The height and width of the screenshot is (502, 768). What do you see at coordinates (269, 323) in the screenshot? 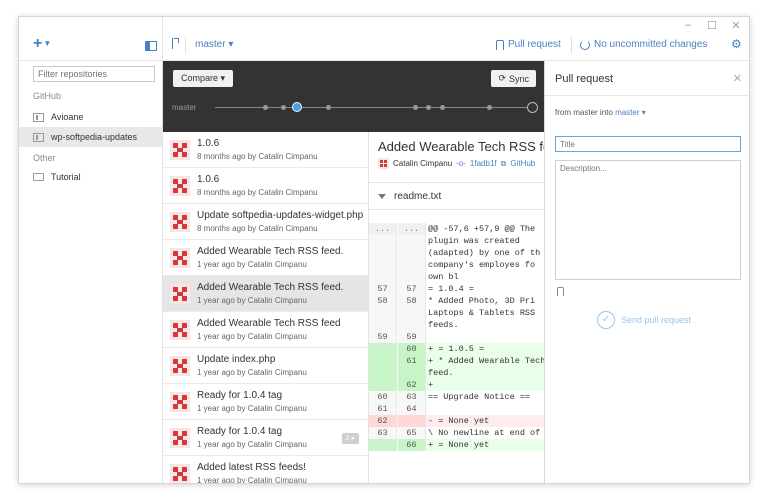
I see `commit-title: Added Wearable Tech RSS feed` at bounding box center [269, 323].